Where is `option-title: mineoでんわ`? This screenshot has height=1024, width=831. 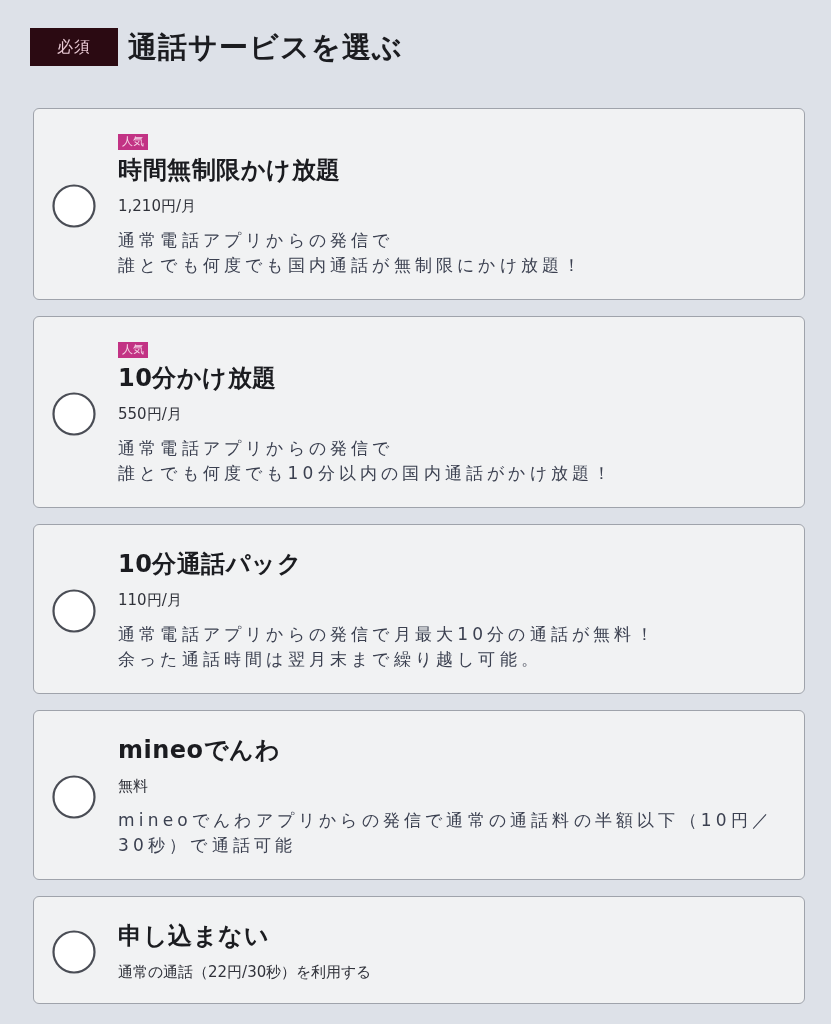 option-title: mineoでんわ is located at coordinates (199, 750).